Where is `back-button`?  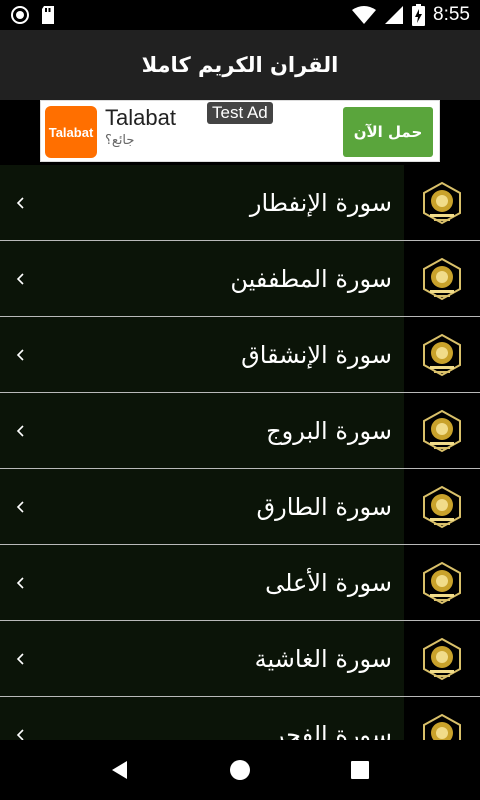
back-button is located at coordinates (120, 770).